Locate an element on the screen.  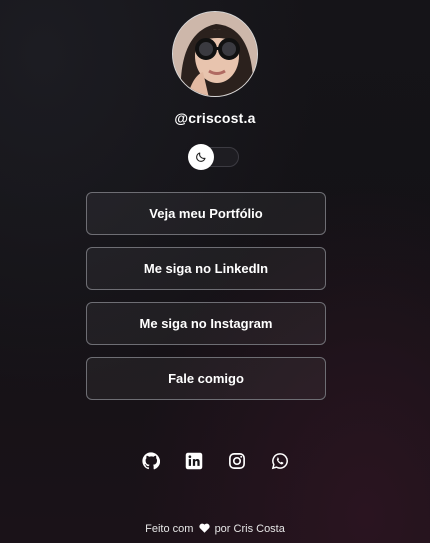
avatar-photo is located at coordinates (215, 54).